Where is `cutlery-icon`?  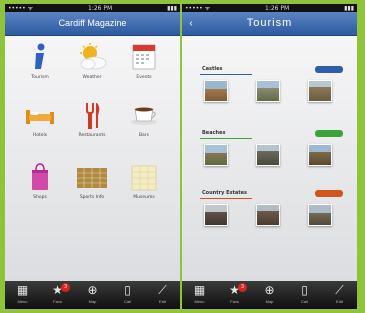 cutlery-icon is located at coordinates (92, 115).